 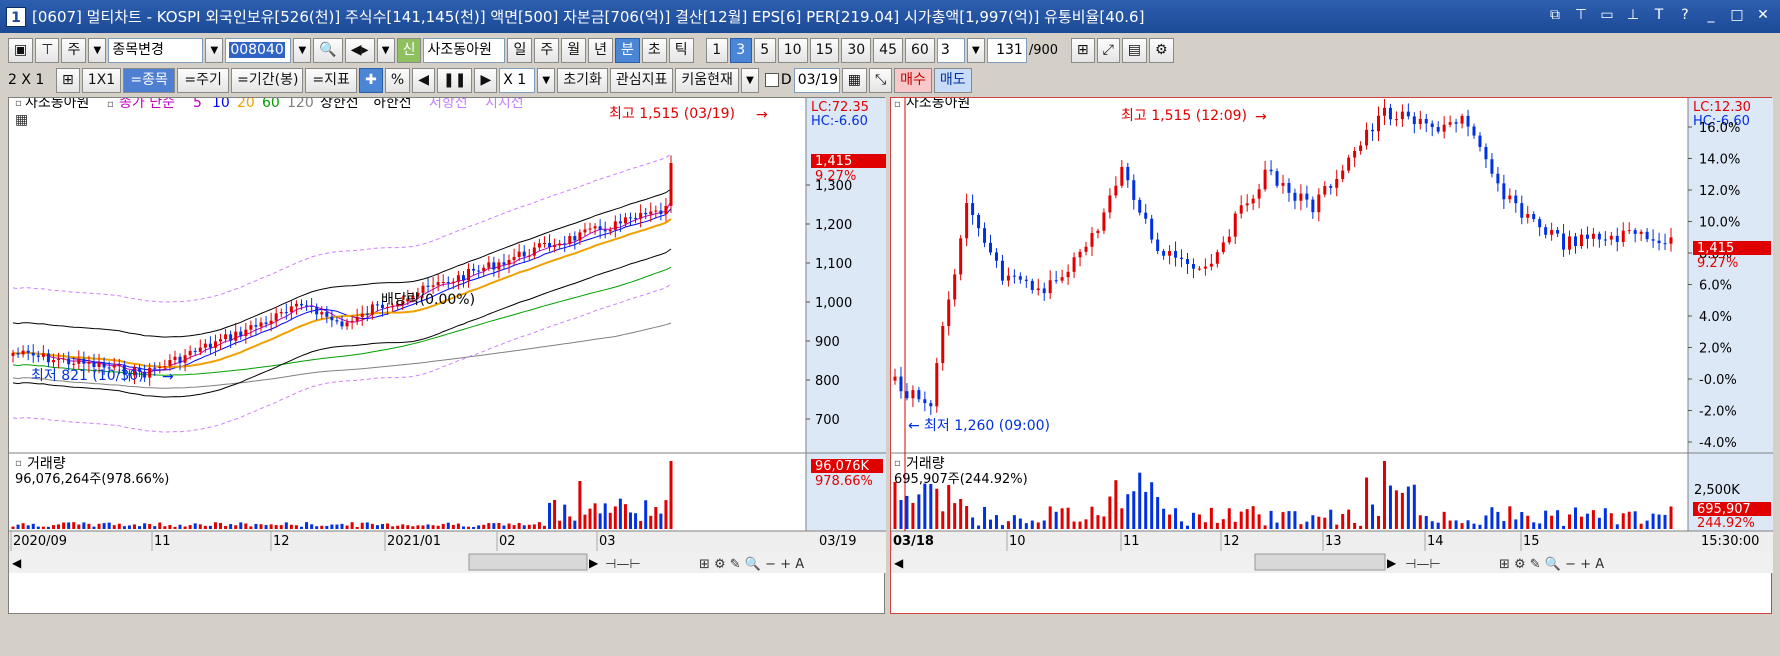 What do you see at coordinates (1555, 15) in the screenshot?
I see `restore-icon: ⧉` at bounding box center [1555, 15].